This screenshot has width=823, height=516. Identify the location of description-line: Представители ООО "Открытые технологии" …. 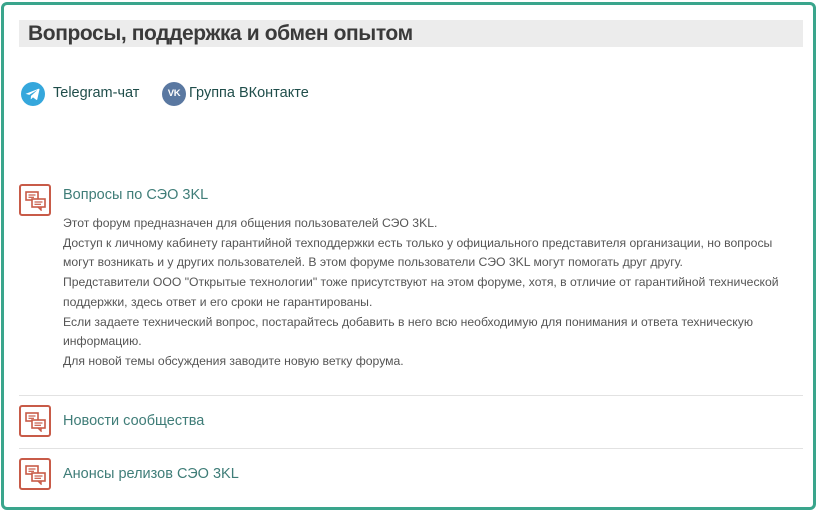
(421, 292).